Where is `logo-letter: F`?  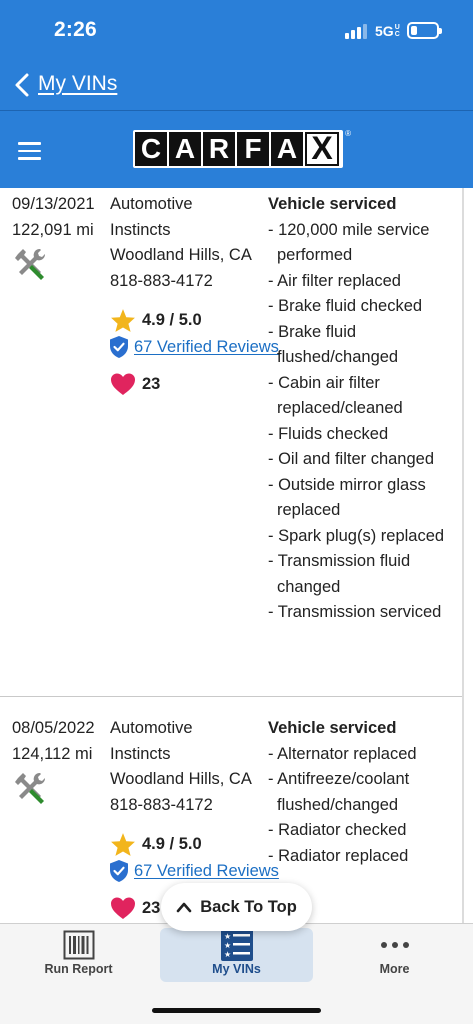
logo-letter: F is located at coordinates (253, 149).